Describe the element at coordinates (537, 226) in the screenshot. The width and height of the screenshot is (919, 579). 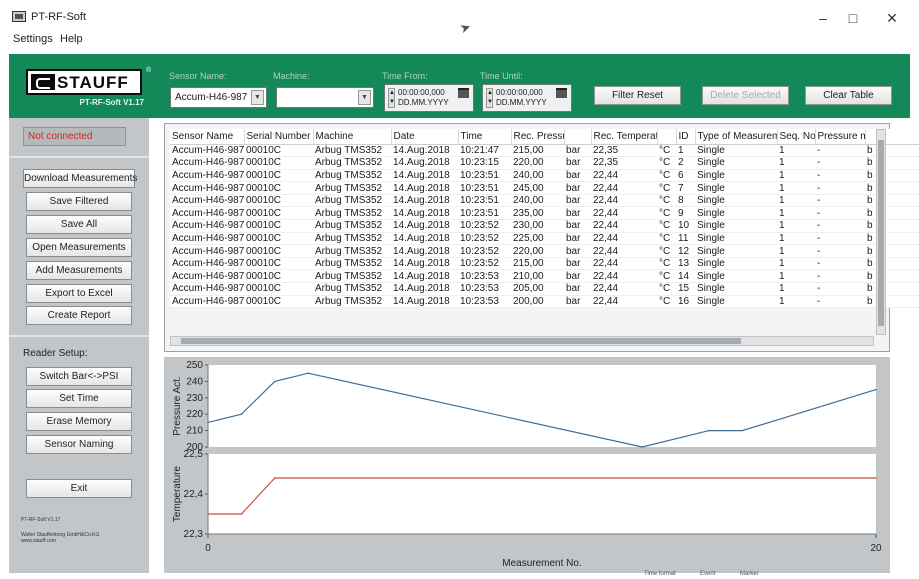
I see `table-cell: 230,00` at that location.